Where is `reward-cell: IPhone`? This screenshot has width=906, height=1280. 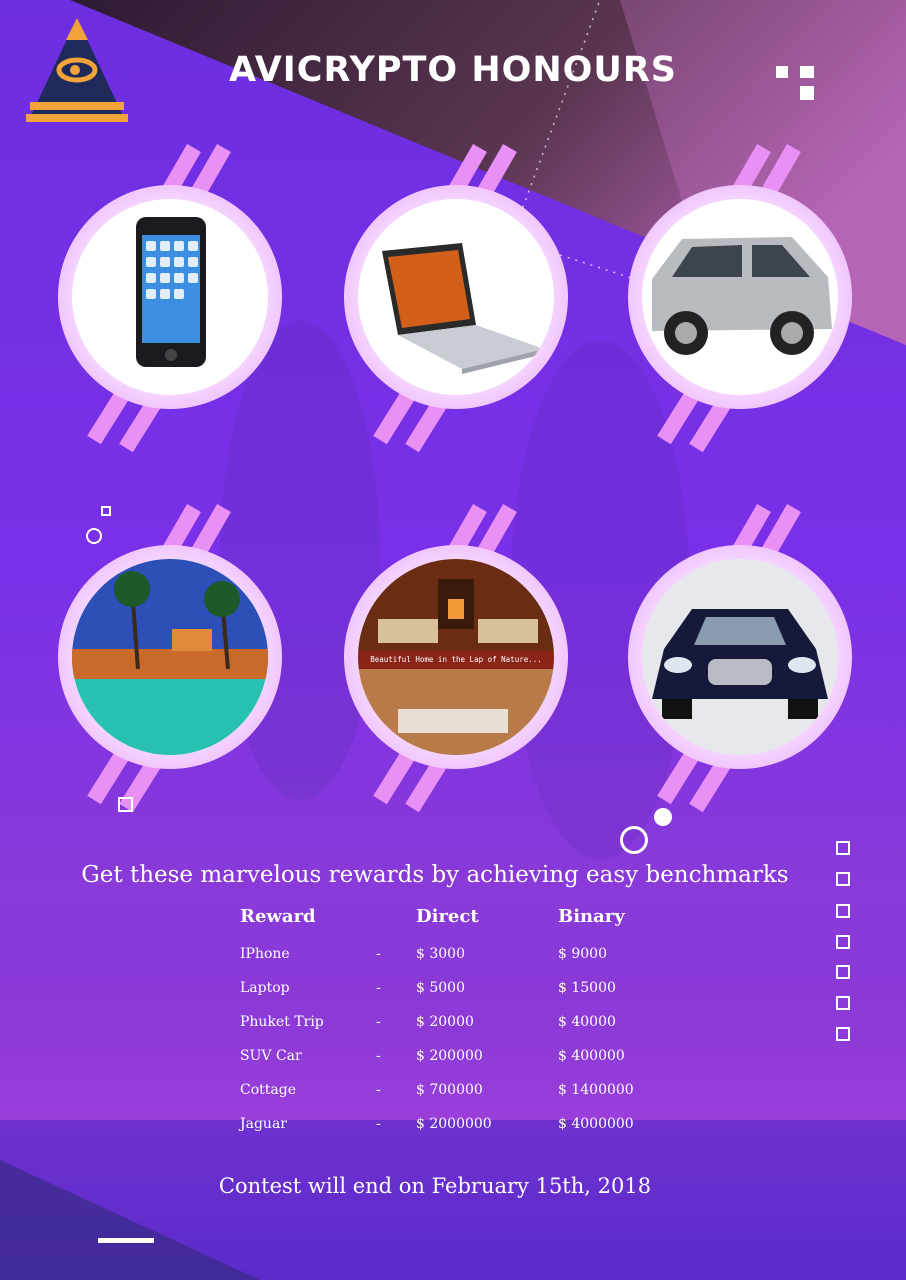 reward-cell: IPhone is located at coordinates (265, 954).